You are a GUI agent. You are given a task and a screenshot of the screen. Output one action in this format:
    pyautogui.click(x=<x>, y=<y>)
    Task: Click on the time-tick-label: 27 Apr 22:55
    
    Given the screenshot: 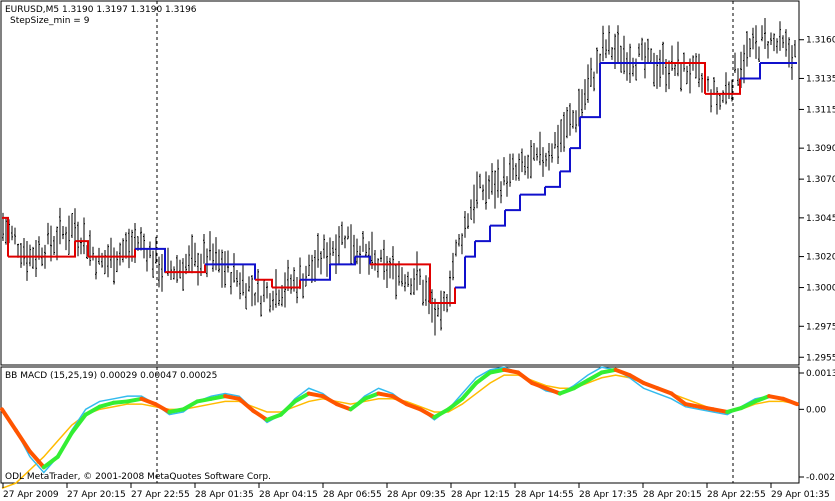 What is the action you would take?
    pyautogui.click(x=160, y=495)
    